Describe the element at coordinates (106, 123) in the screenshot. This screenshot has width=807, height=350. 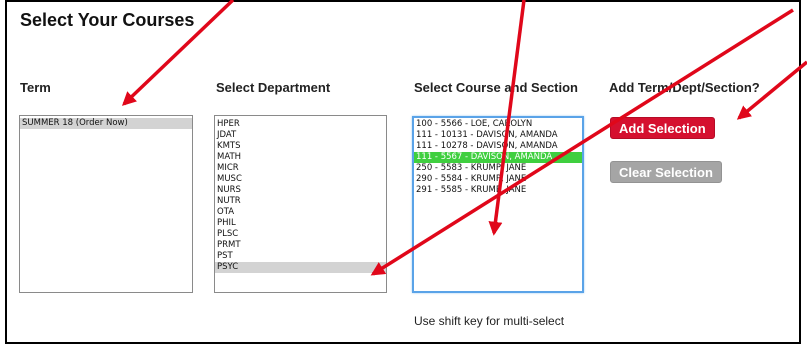
I see `listbox-option: SUMMER 18 (Order Now)` at that location.